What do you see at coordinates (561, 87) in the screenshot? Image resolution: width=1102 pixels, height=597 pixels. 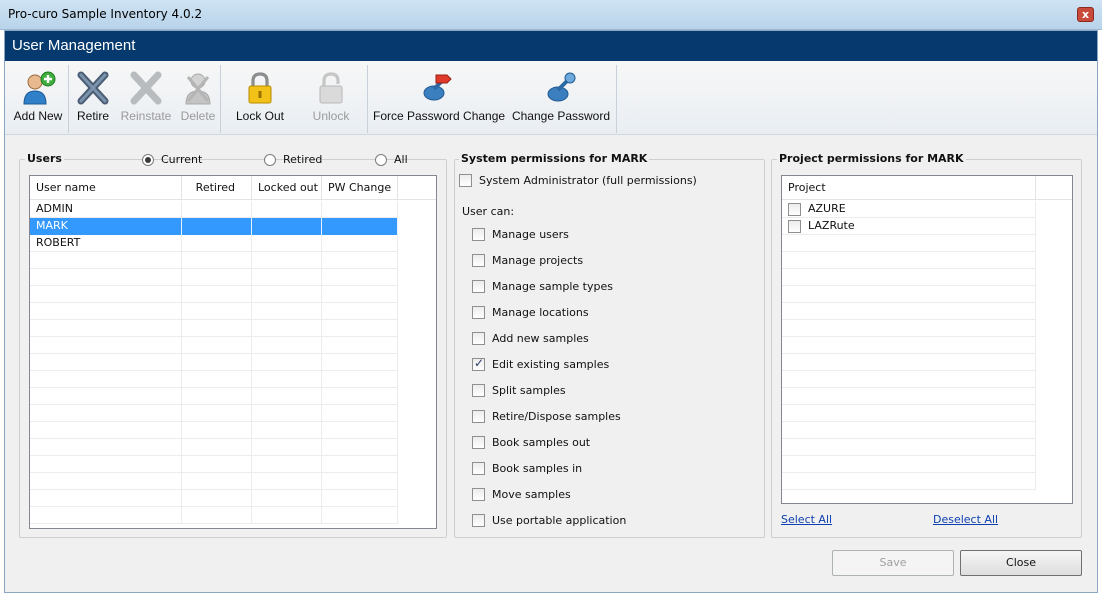 I see `change-password-icon` at bounding box center [561, 87].